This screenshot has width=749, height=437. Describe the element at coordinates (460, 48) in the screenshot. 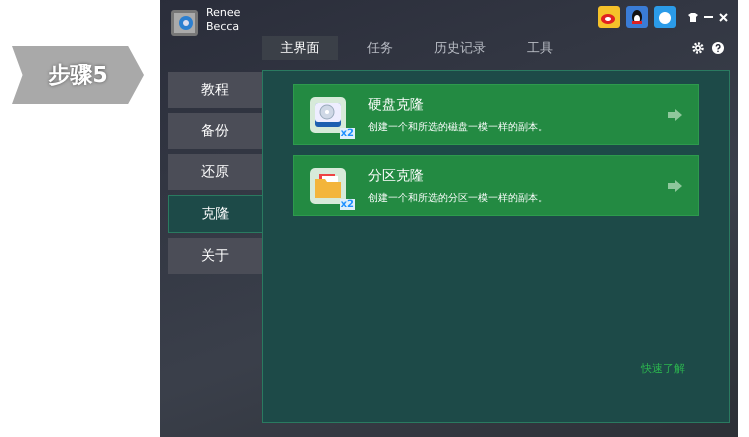

I see `tab: 历史记录` at that location.